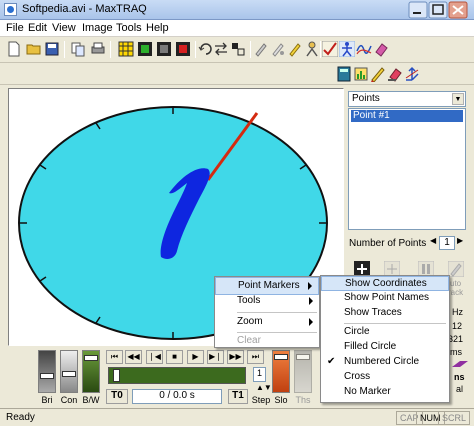 The width and height of the screenshot is (474, 426). What do you see at coordinates (15, 28) in the screenshot?
I see `menu-file: File` at bounding box center [15, 28].